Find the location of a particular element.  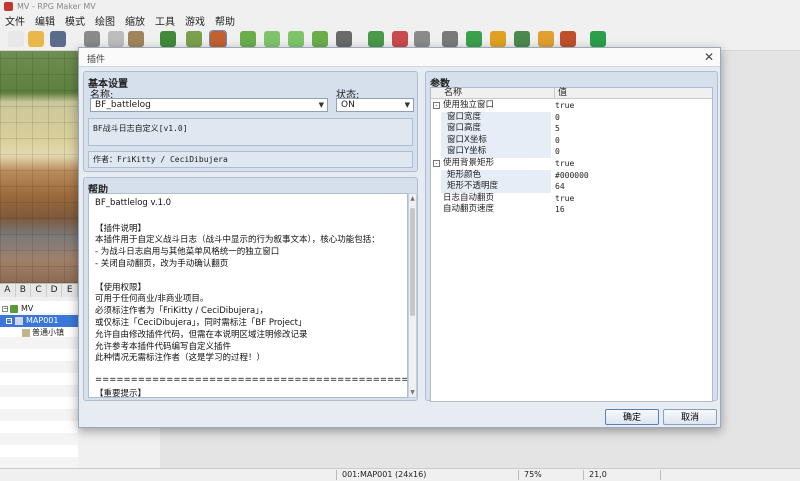

plugin-author: 作者：FriKitty / CeciDibujera is located at coordinates (250, 159).